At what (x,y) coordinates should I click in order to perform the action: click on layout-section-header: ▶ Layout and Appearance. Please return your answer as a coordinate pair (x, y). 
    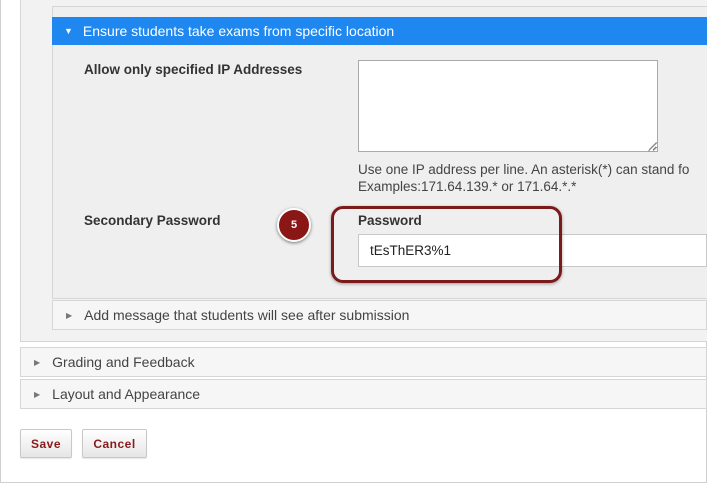
    Looking at the image, I should click on (363, 394).